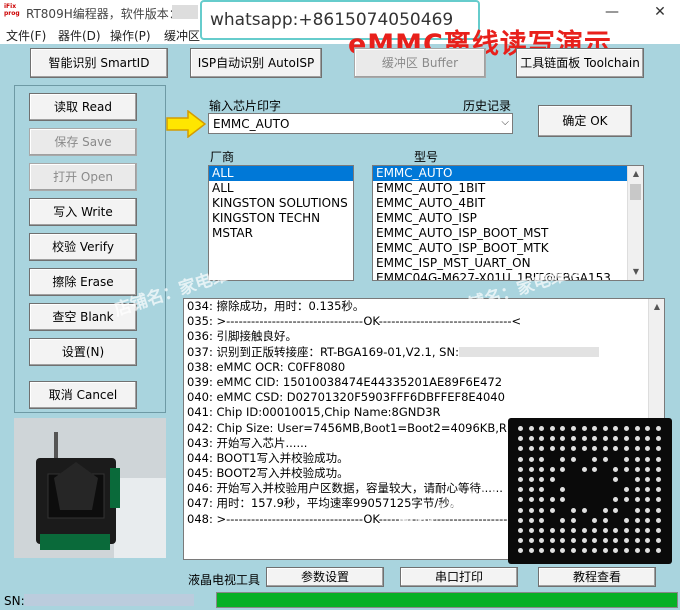 The width and height of the screenshot is (680, 610). What do you see at coordinates (660, 12) in the screenshot?
I see `close-button: ✕` at bounding box center [660, 12].